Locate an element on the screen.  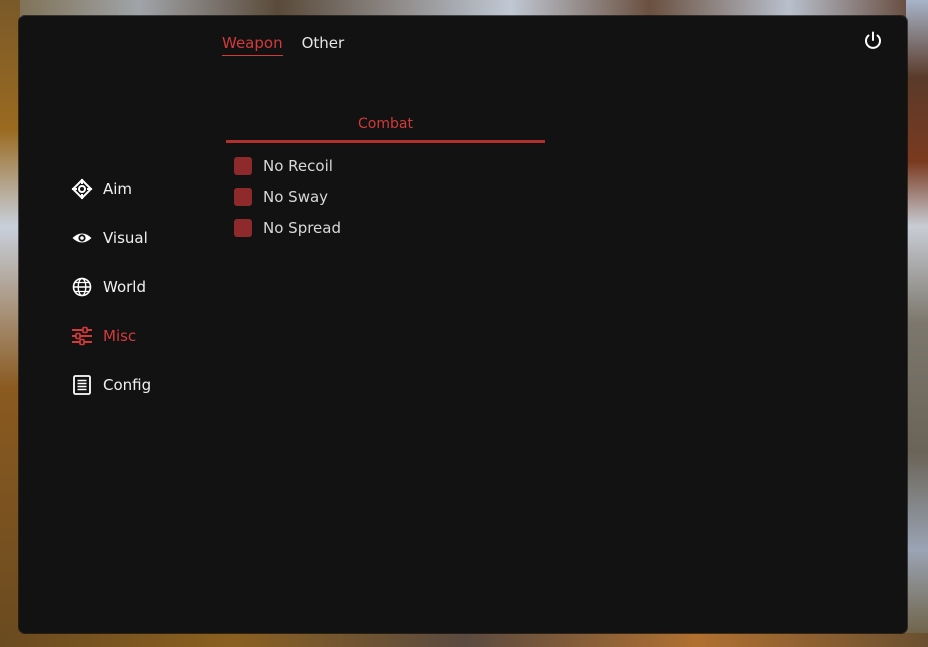
no-spread-checkbox is located at coordinates (243, 228).